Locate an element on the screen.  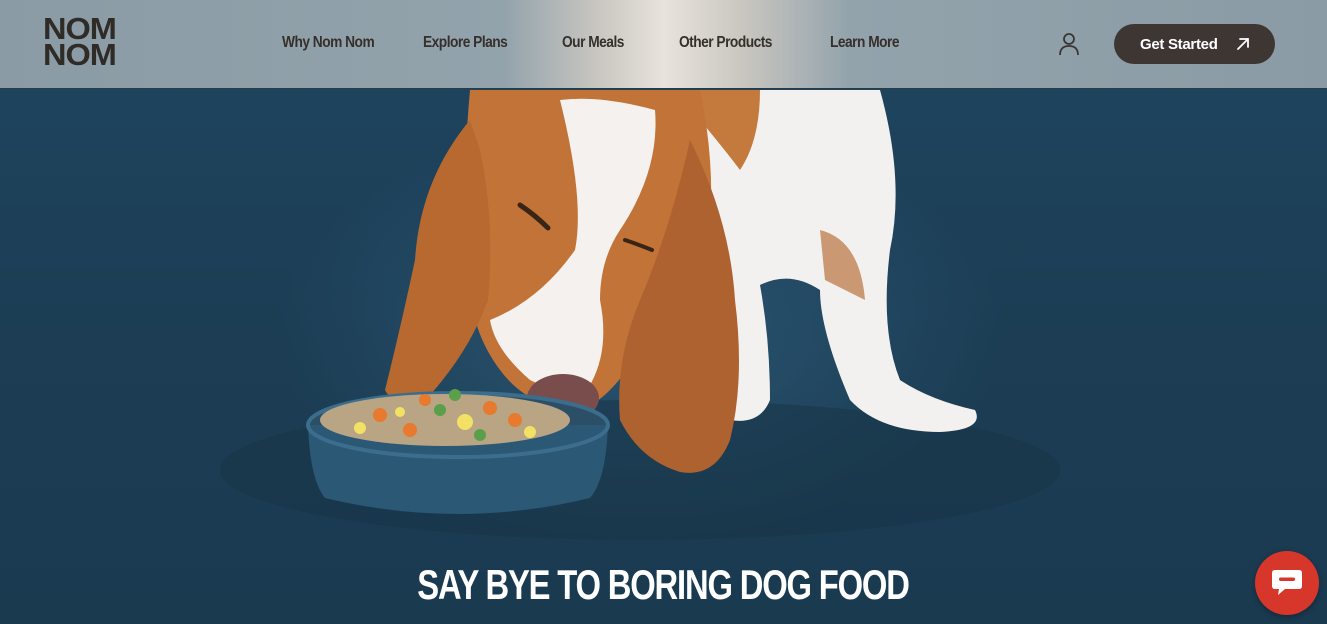
hero-headline: SAY BYE TO BORING DOG FOOD is located at coordinates (663, 585).